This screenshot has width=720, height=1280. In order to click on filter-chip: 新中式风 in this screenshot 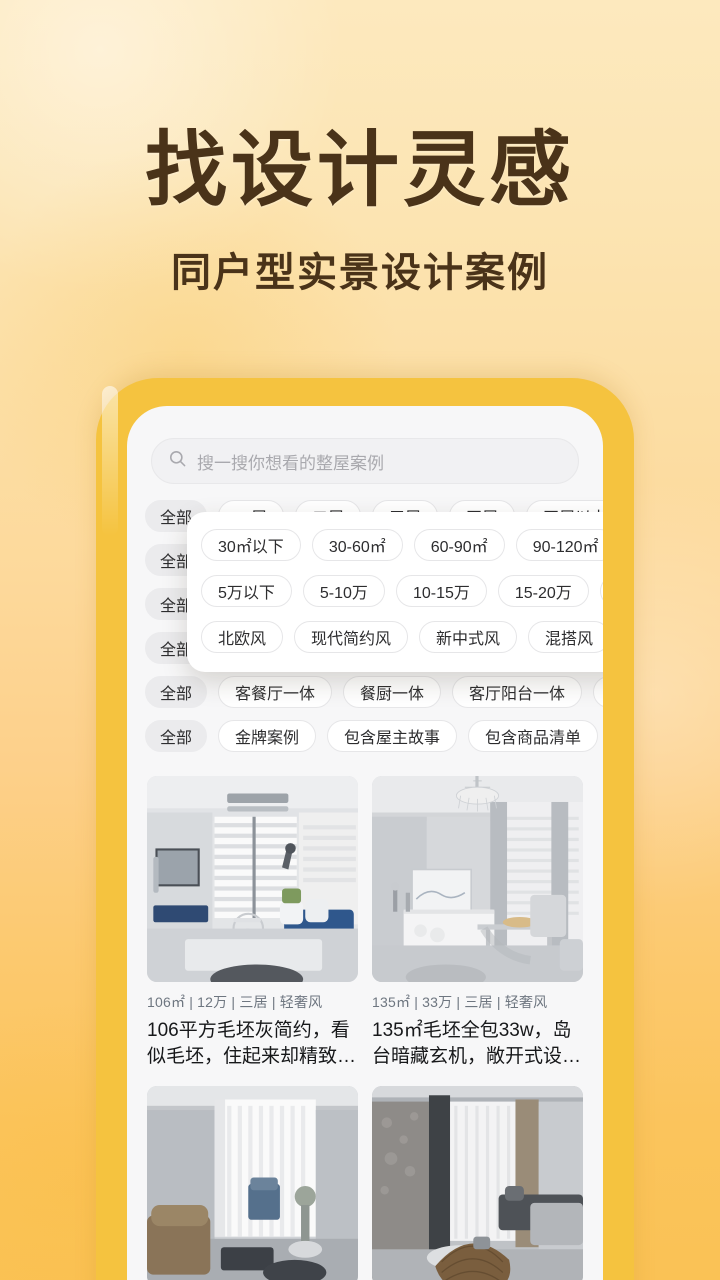, I will do `click(468, 637)`.